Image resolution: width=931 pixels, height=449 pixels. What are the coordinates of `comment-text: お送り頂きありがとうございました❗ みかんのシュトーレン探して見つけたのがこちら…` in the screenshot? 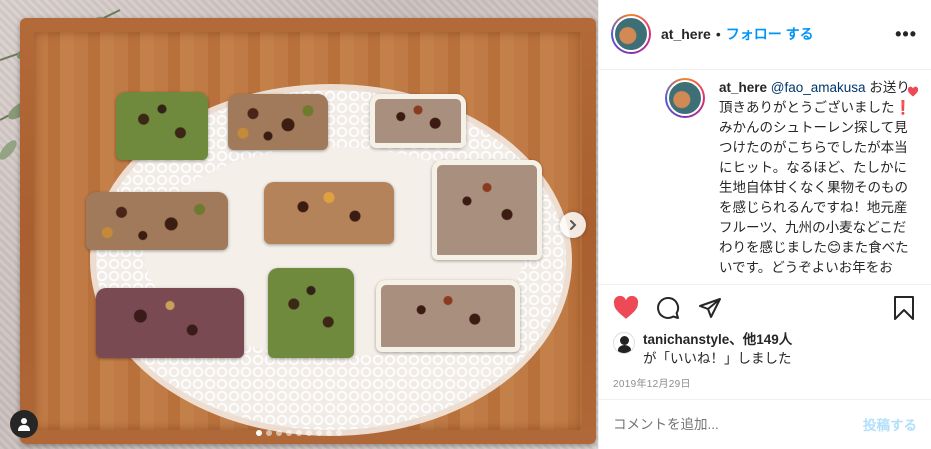 It's located at (815, 177).